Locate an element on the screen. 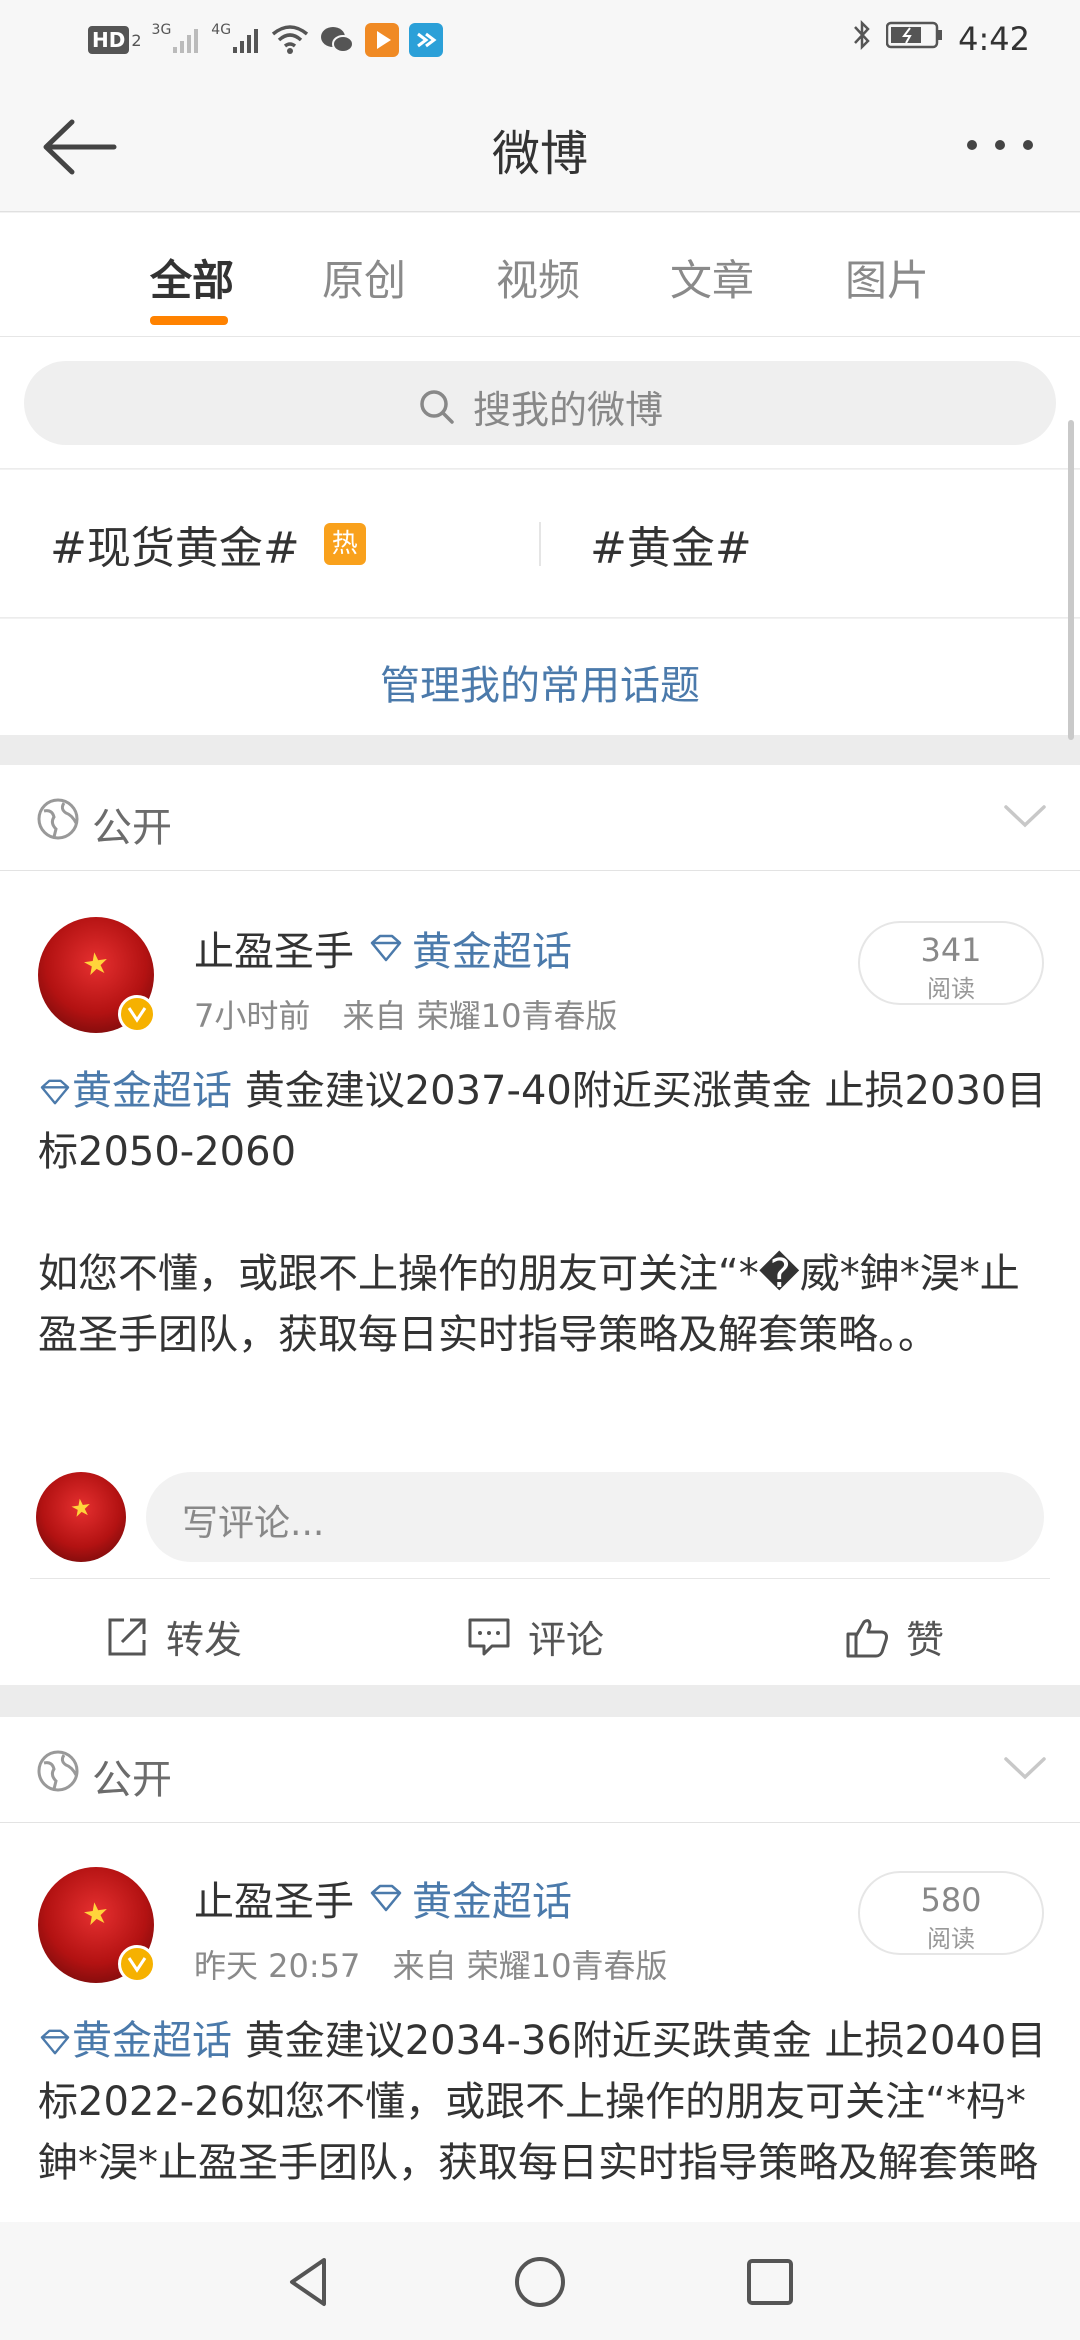 This screenshot has height=2340, width=1080. nav-recent-button is located at coordinates (770, 2282).